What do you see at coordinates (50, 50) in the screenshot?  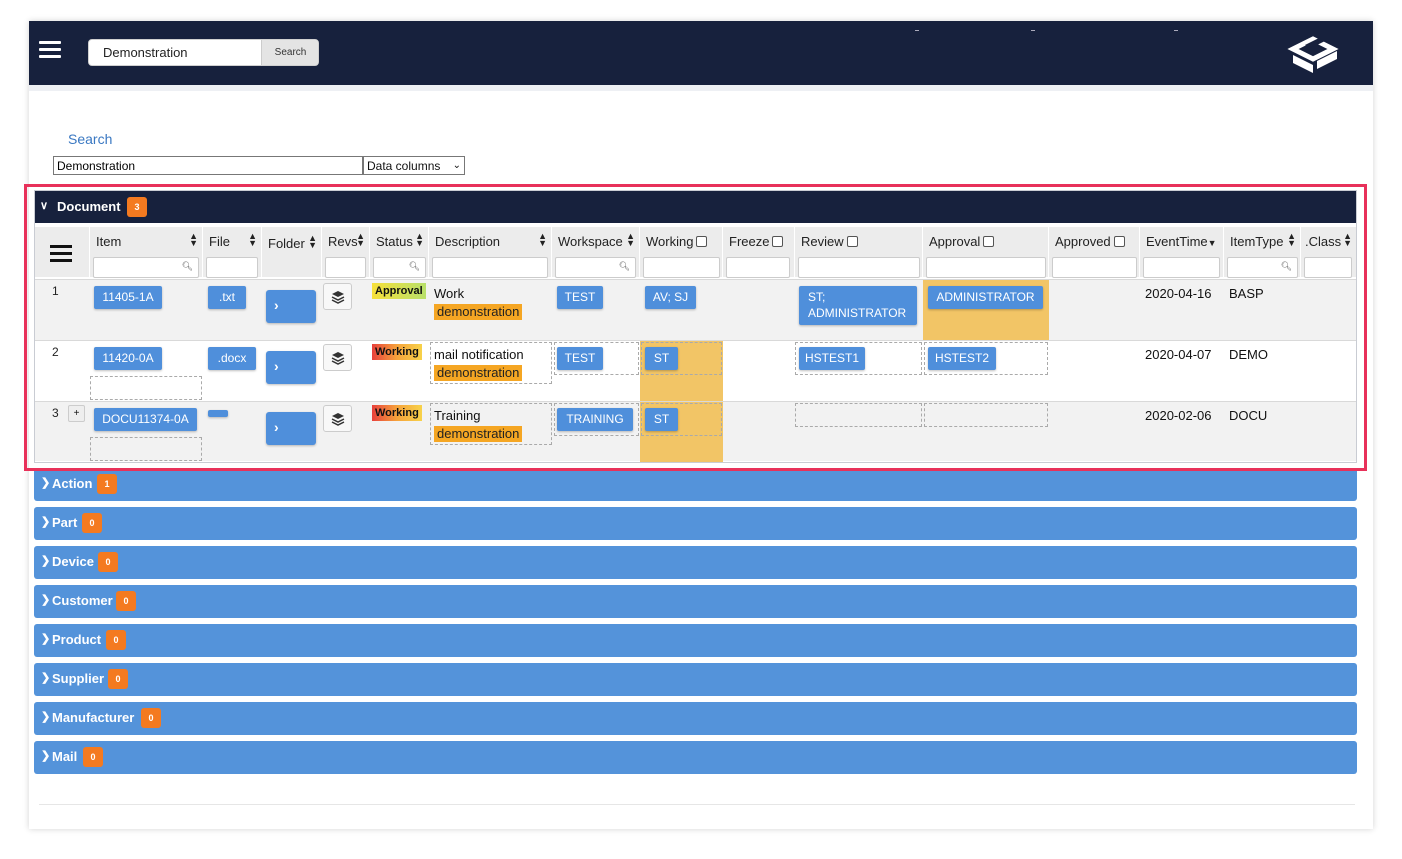 I see `hamburger-icon` at bounding box center [50, 50].